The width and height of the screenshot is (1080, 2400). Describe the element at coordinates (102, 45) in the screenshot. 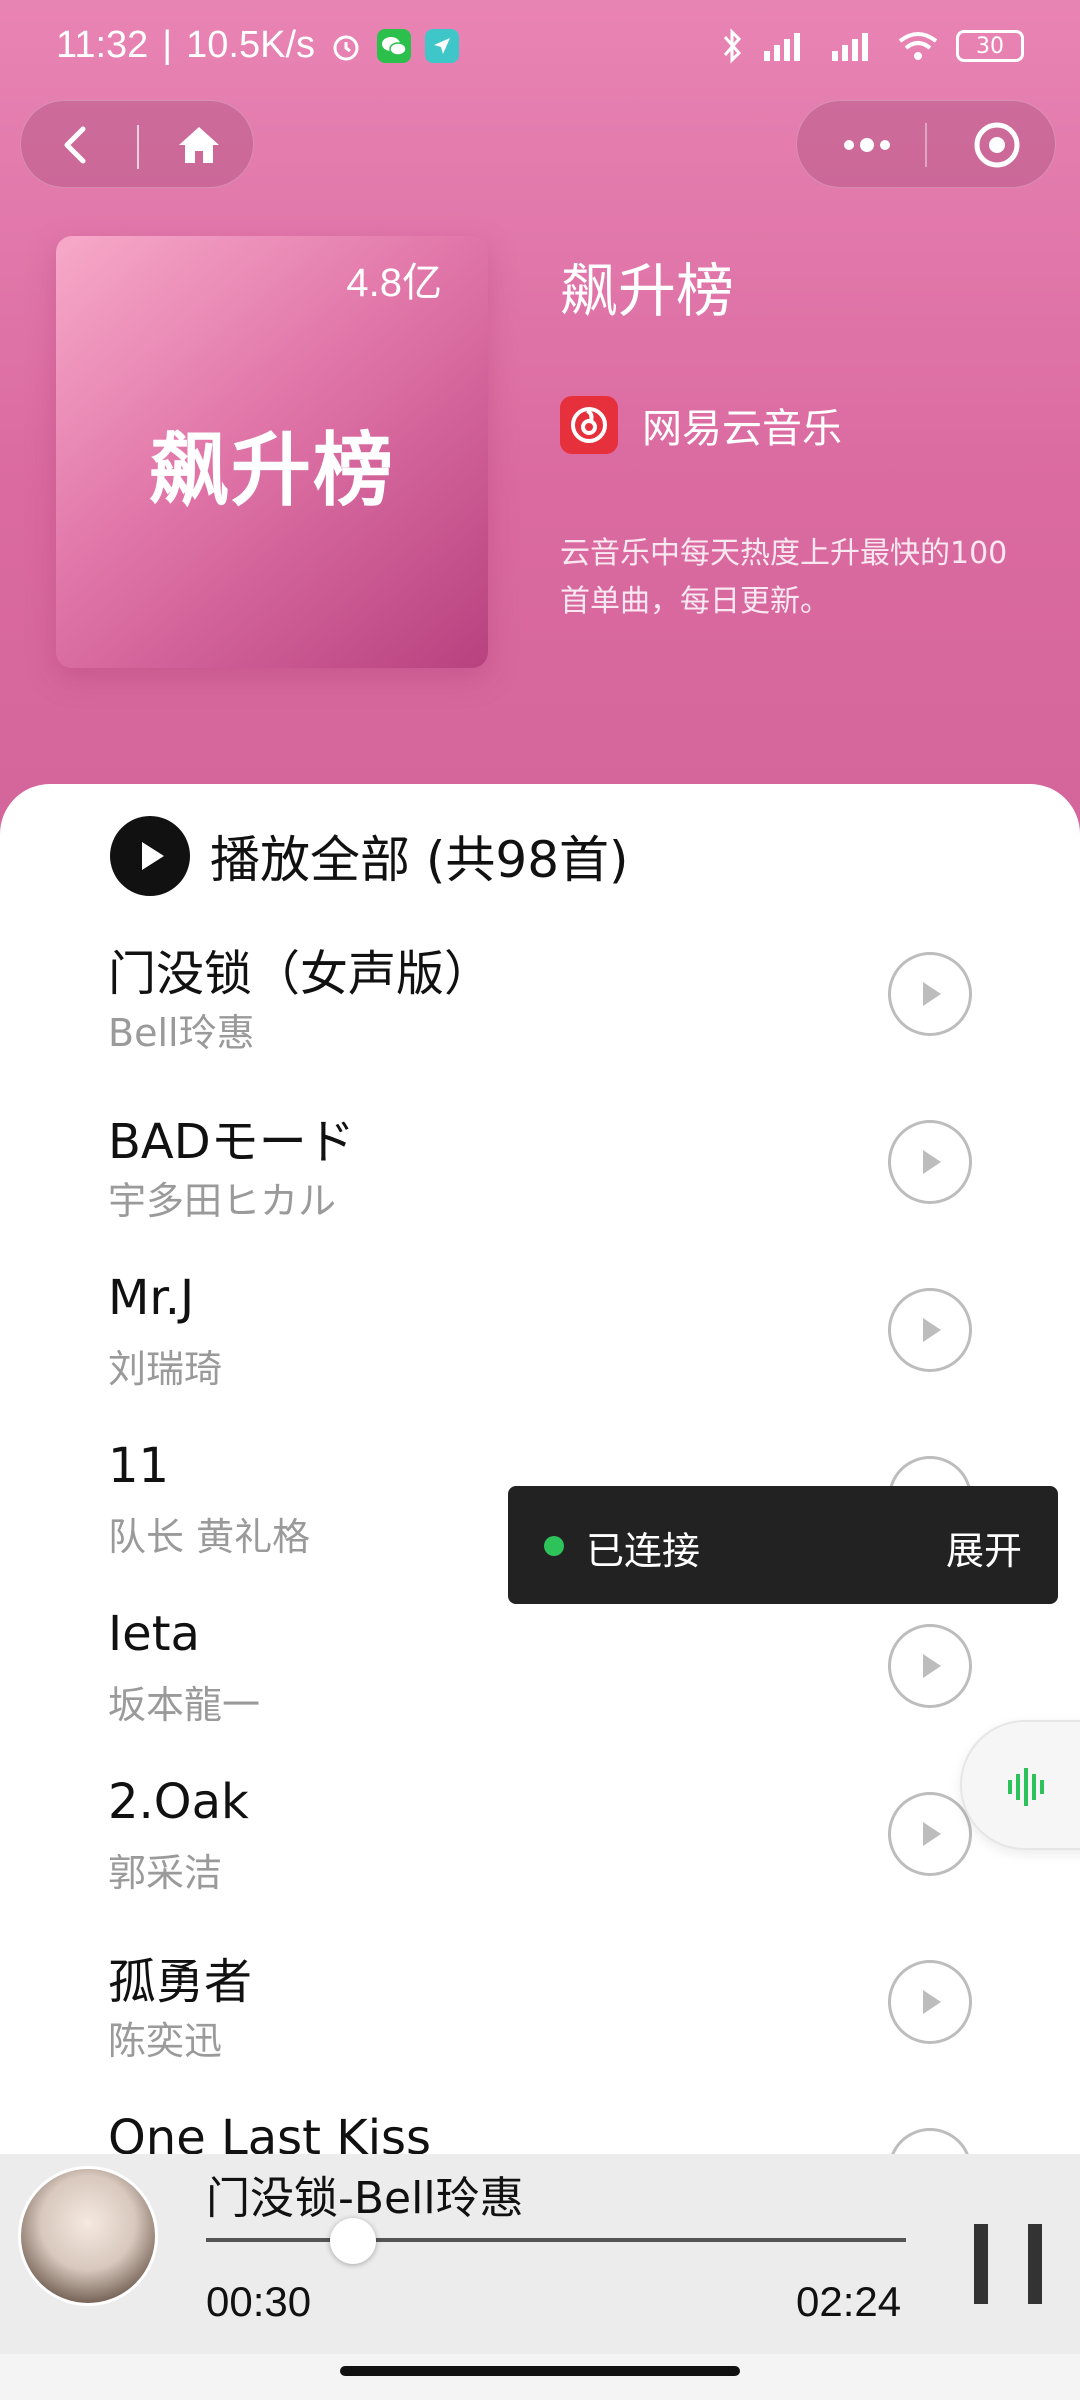

I see `status-time: 11:32` at that location.